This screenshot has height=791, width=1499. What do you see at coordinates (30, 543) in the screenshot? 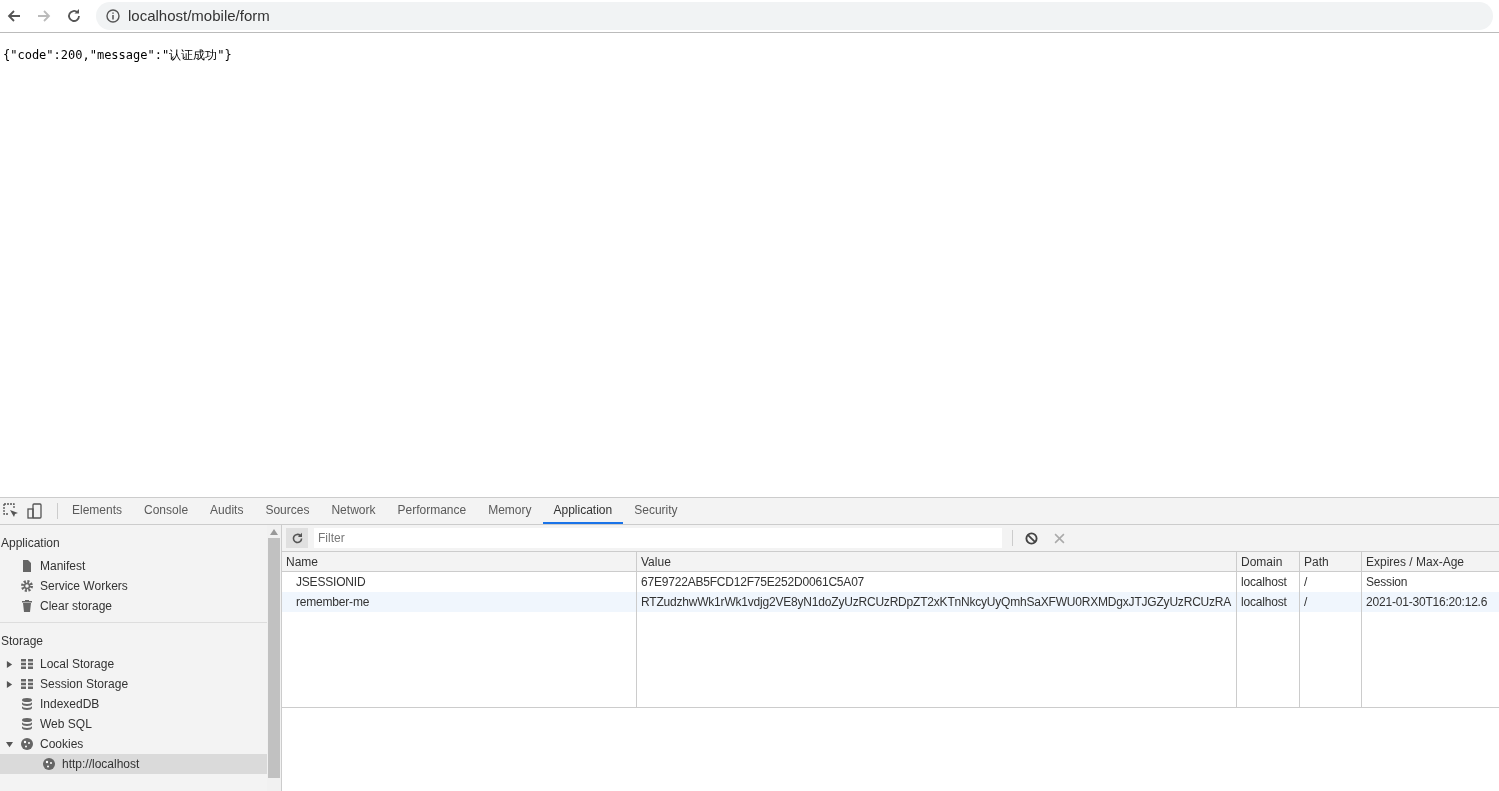
I see `sidebar-section-title: Application` at bounding box center [30, 543].